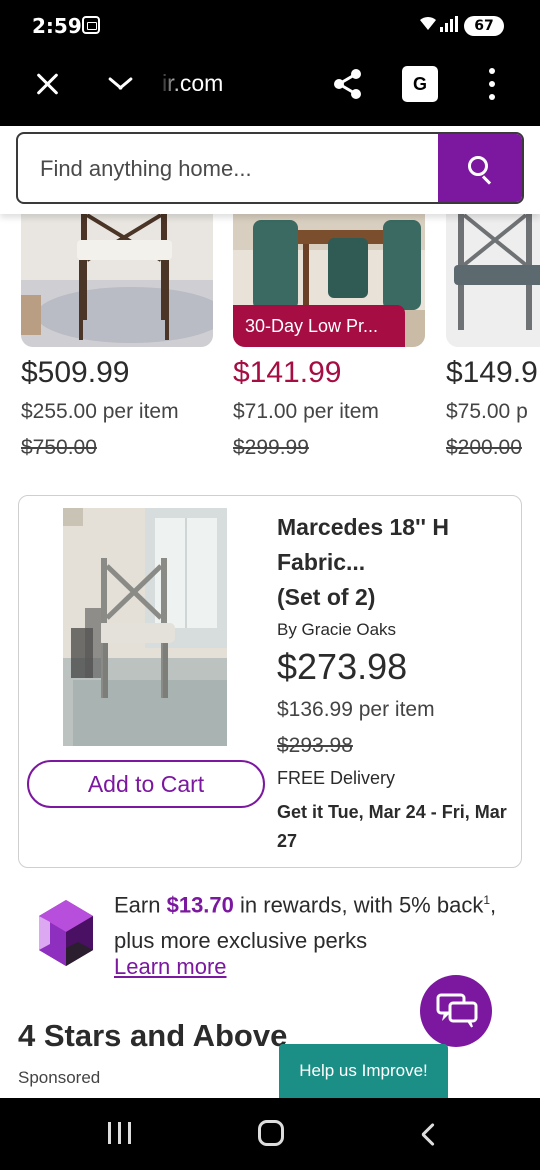  What do you see at coordinates (153, 1035) in the screenshot?
I see `section-title: 4 Stars and Above` at bounding box center [153, 1035].